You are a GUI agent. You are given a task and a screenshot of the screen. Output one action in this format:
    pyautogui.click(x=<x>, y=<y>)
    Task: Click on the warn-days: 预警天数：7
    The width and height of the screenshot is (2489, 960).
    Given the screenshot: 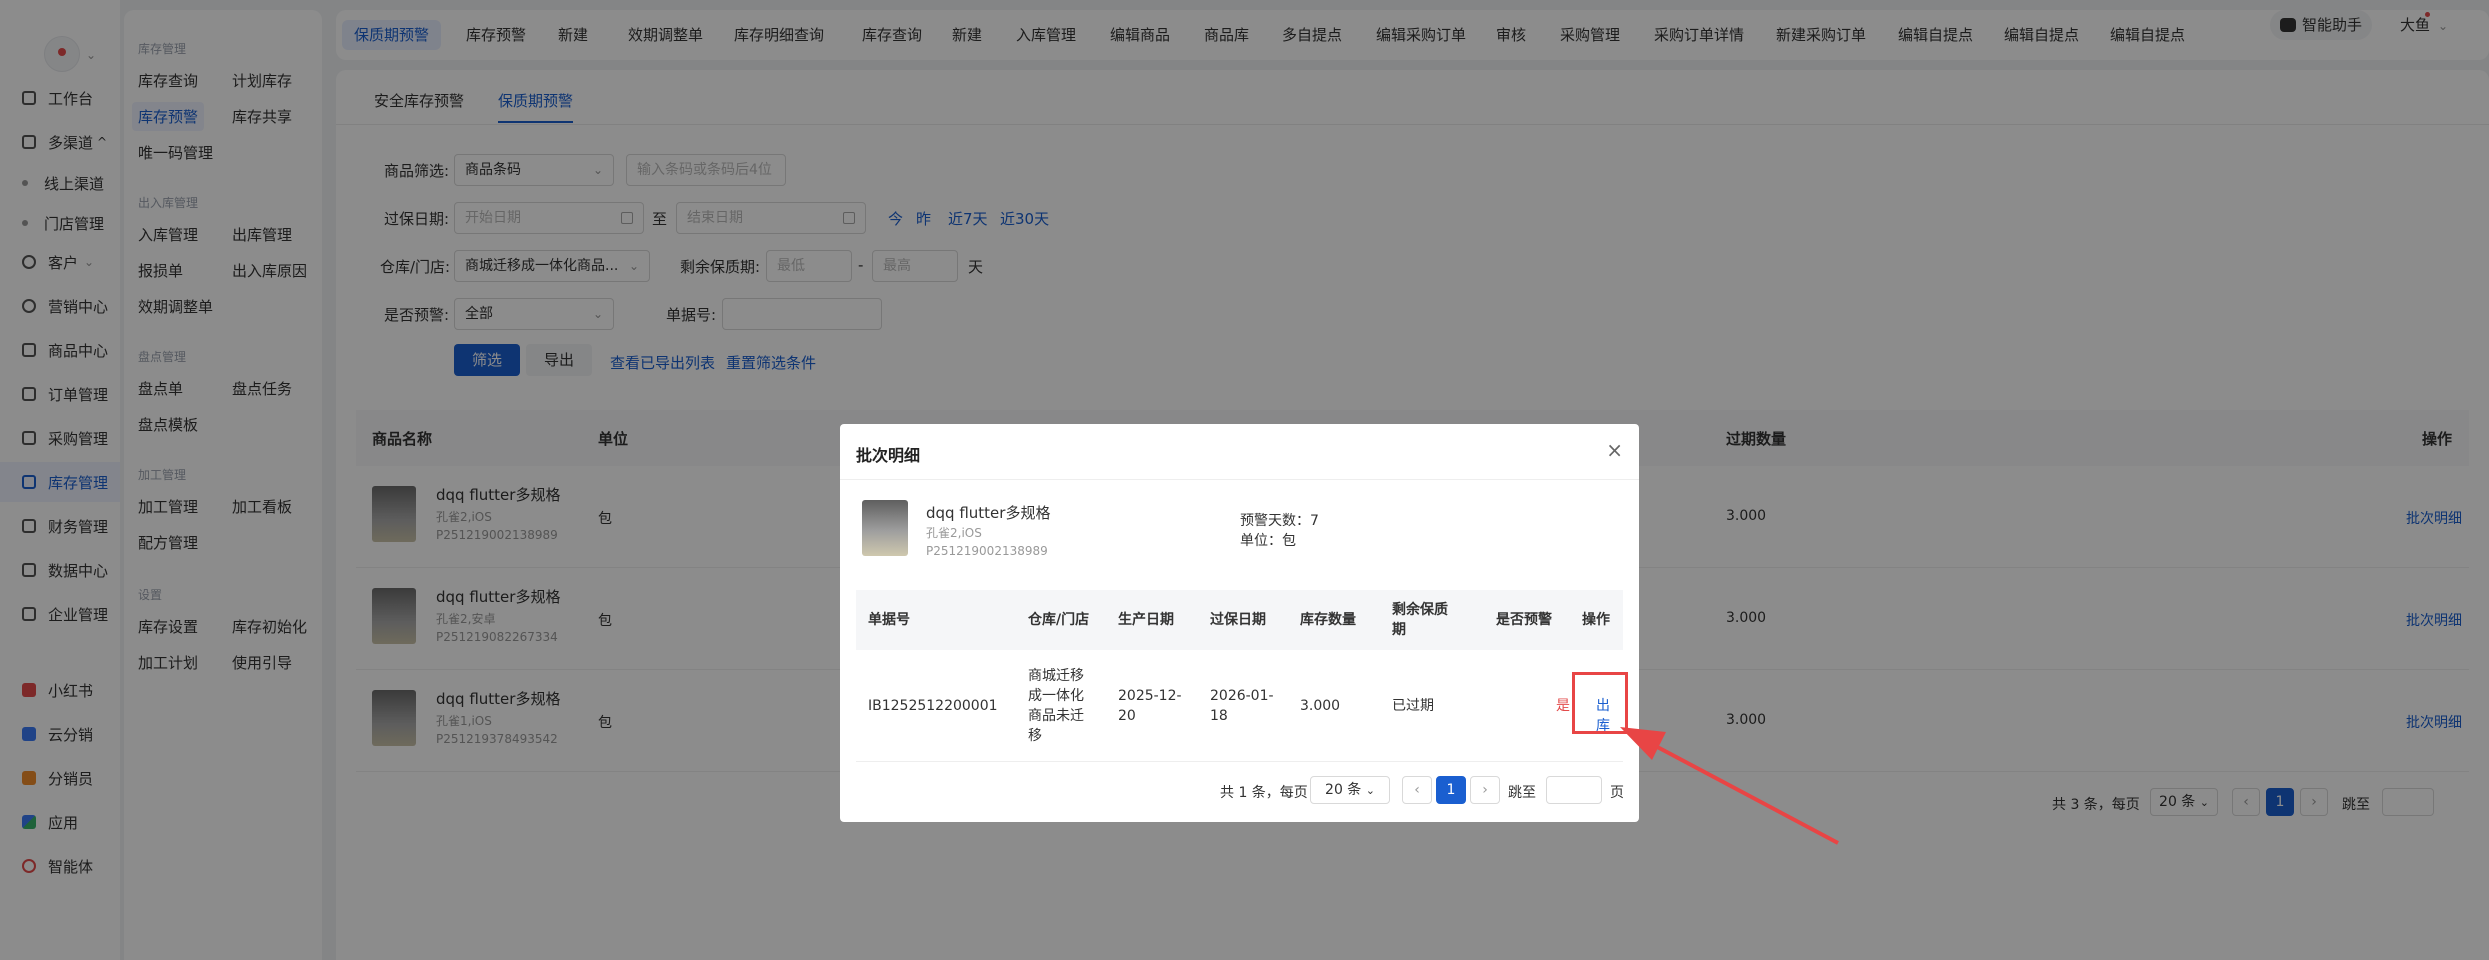 What is the action you would take?
    pyautogui.click(x=1279, y=521)
    